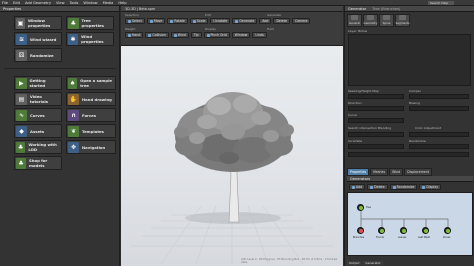 This screenshot has width=474, height=266. Describe the element at coordinates (274, 15) in the screenshot. I see `toolbar-group-label: Generate` at that location.